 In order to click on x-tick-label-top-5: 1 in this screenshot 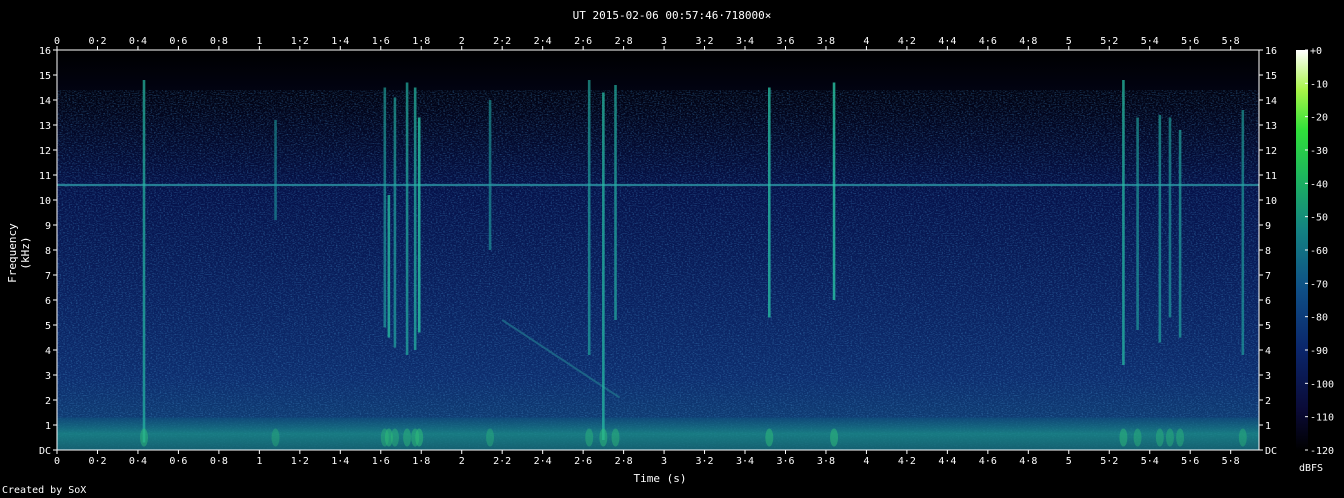, I will do `click(259, 41)`.